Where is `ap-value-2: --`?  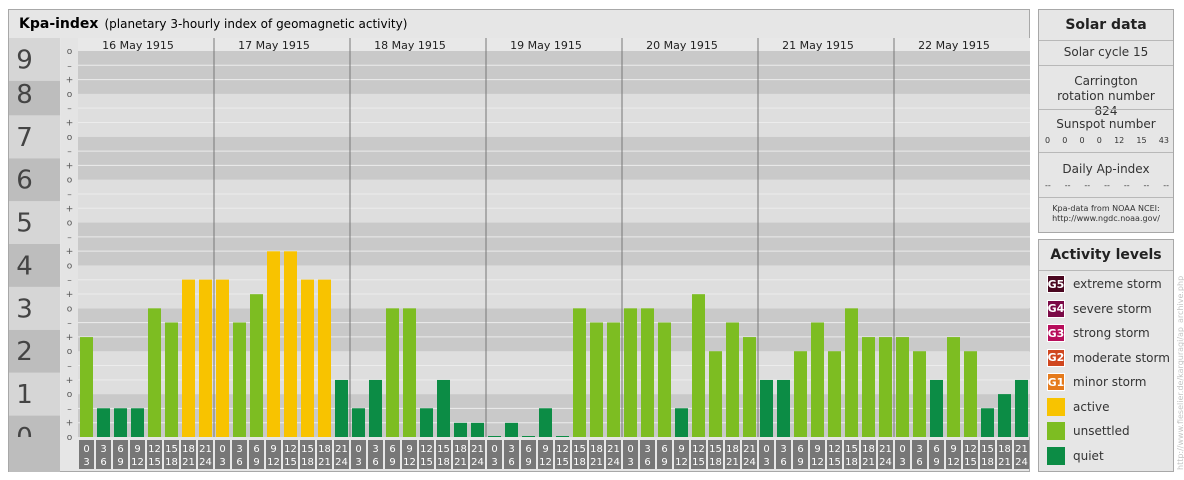
ap-value-2: -- is located at coordinates (1087, 185).